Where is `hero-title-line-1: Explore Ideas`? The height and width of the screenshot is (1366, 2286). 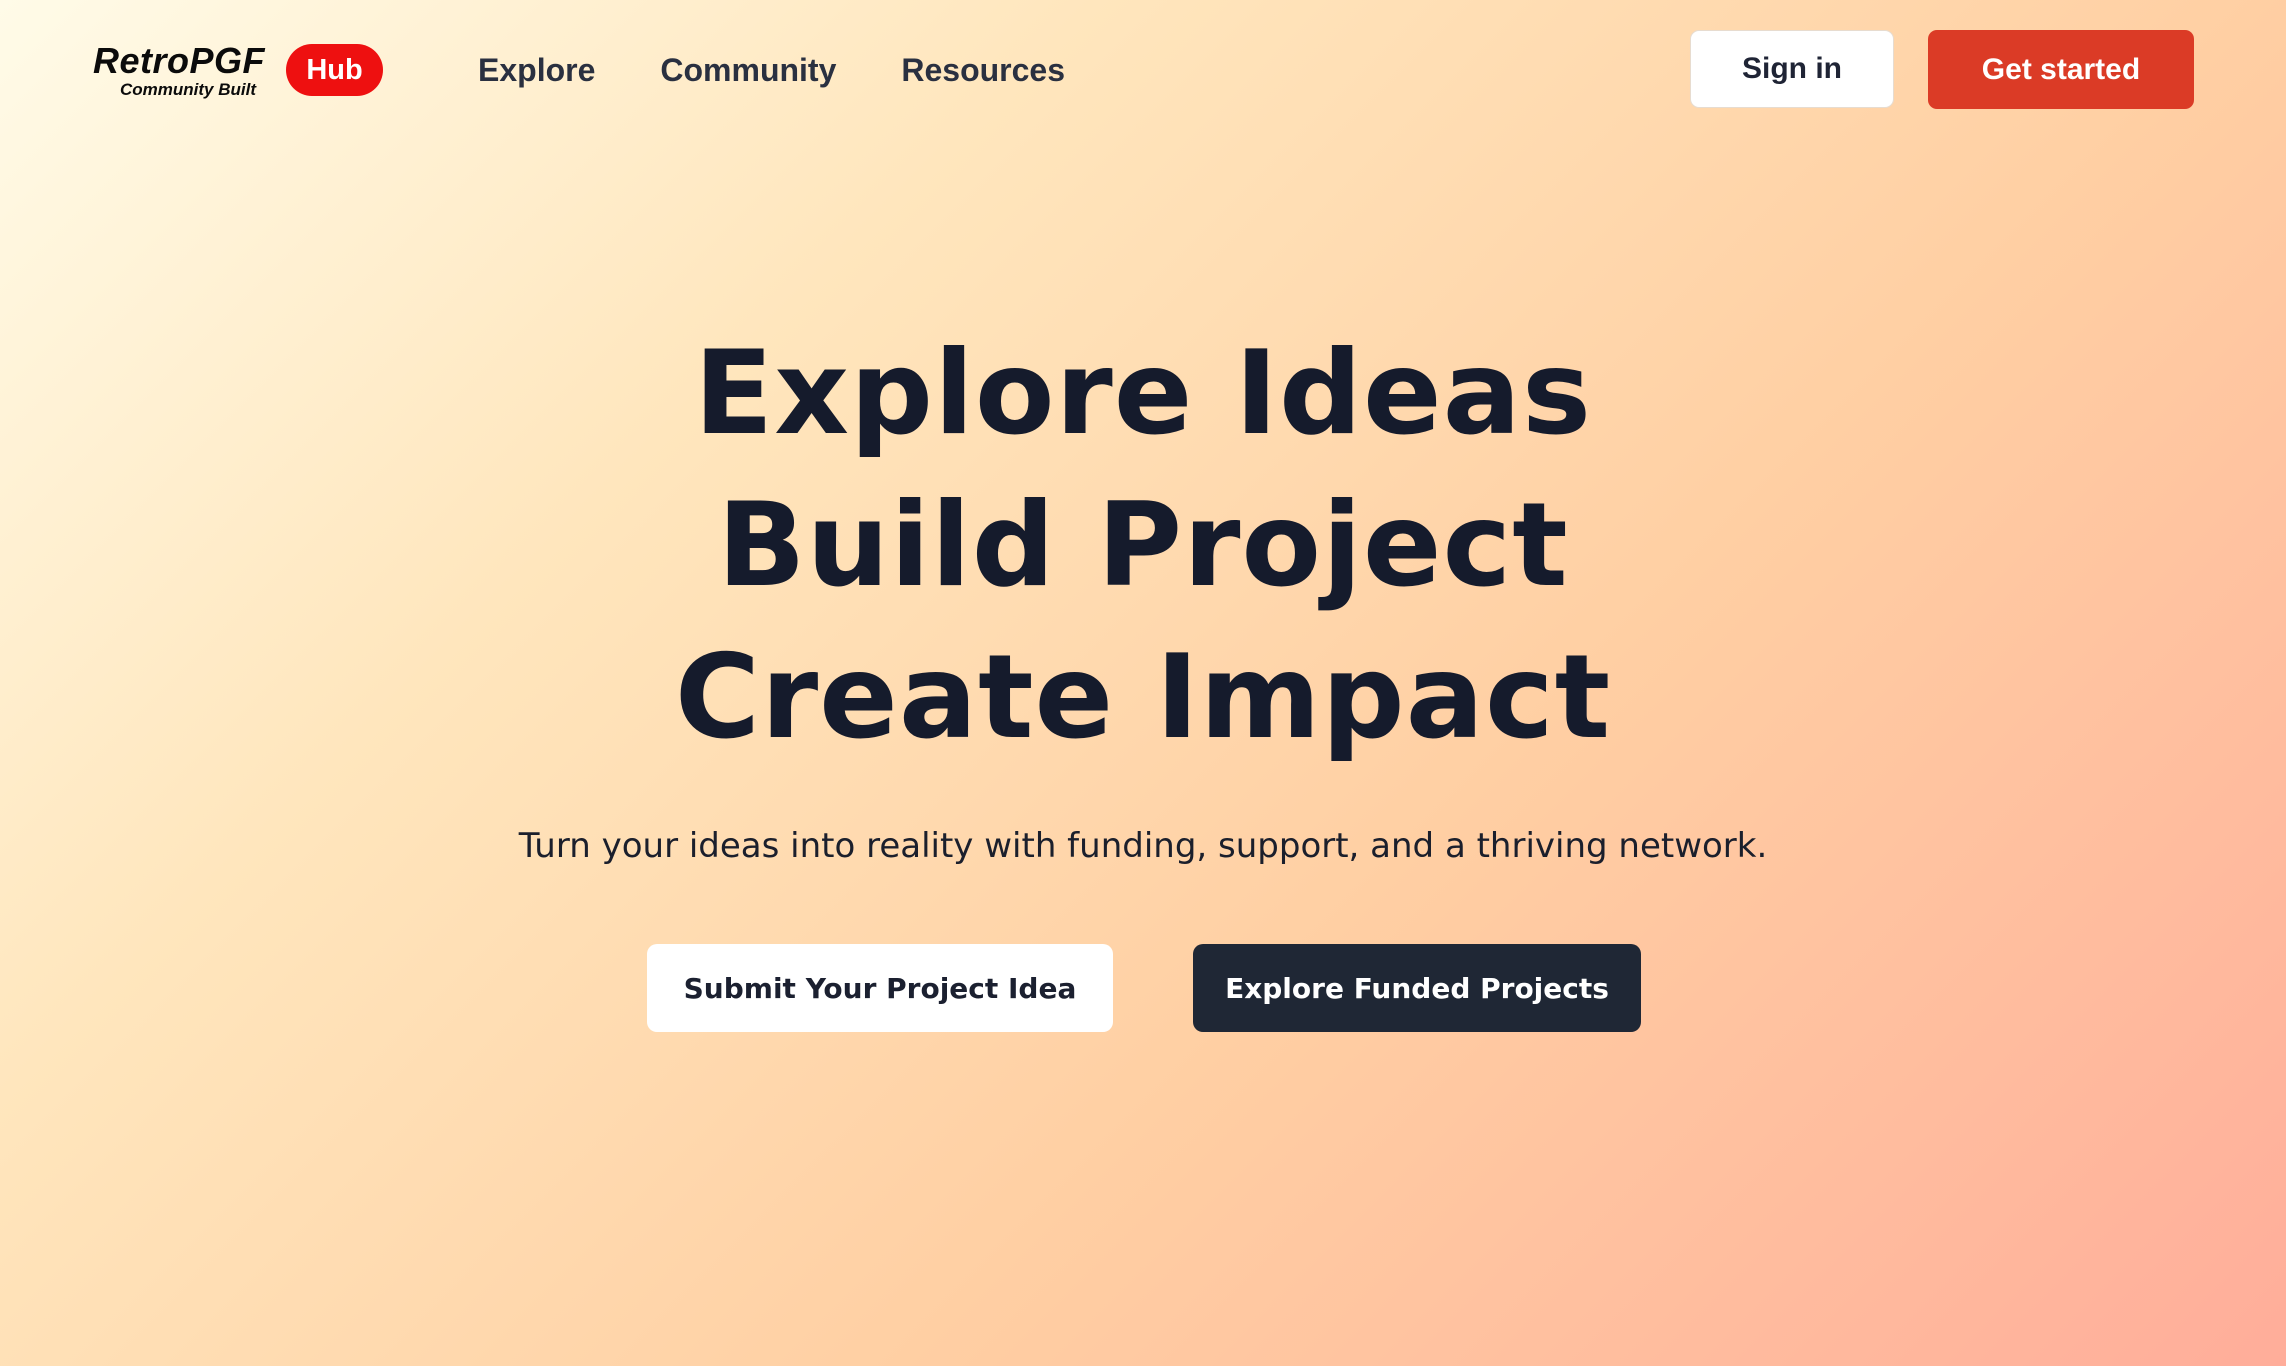
hero-title-line-1: Explore Ideas is located at coordinates (1142, 393).